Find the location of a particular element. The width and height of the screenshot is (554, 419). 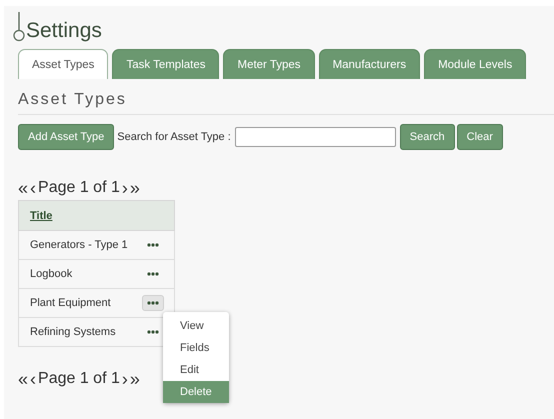

table-cell: Plant Equipment is located at coordinates (70, 303).